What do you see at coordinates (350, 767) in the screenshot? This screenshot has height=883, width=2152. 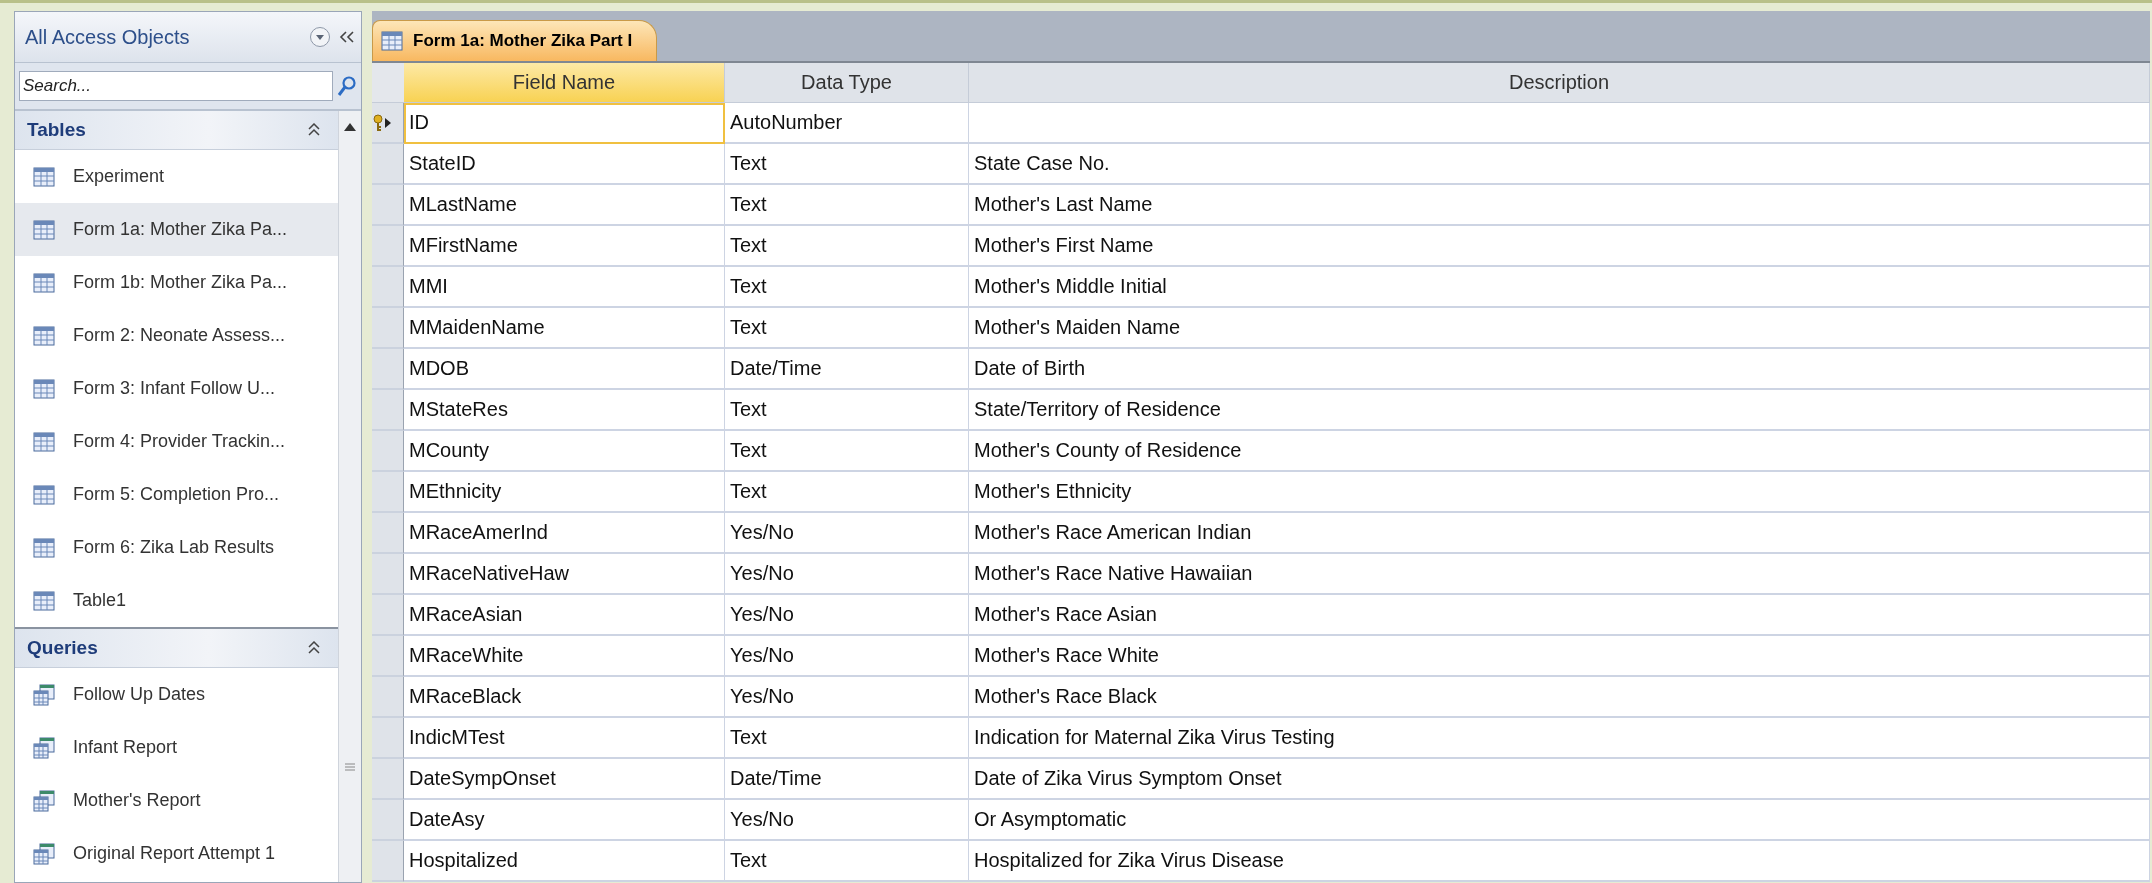 I see `grip-icon` at bounding box center [350, 767].